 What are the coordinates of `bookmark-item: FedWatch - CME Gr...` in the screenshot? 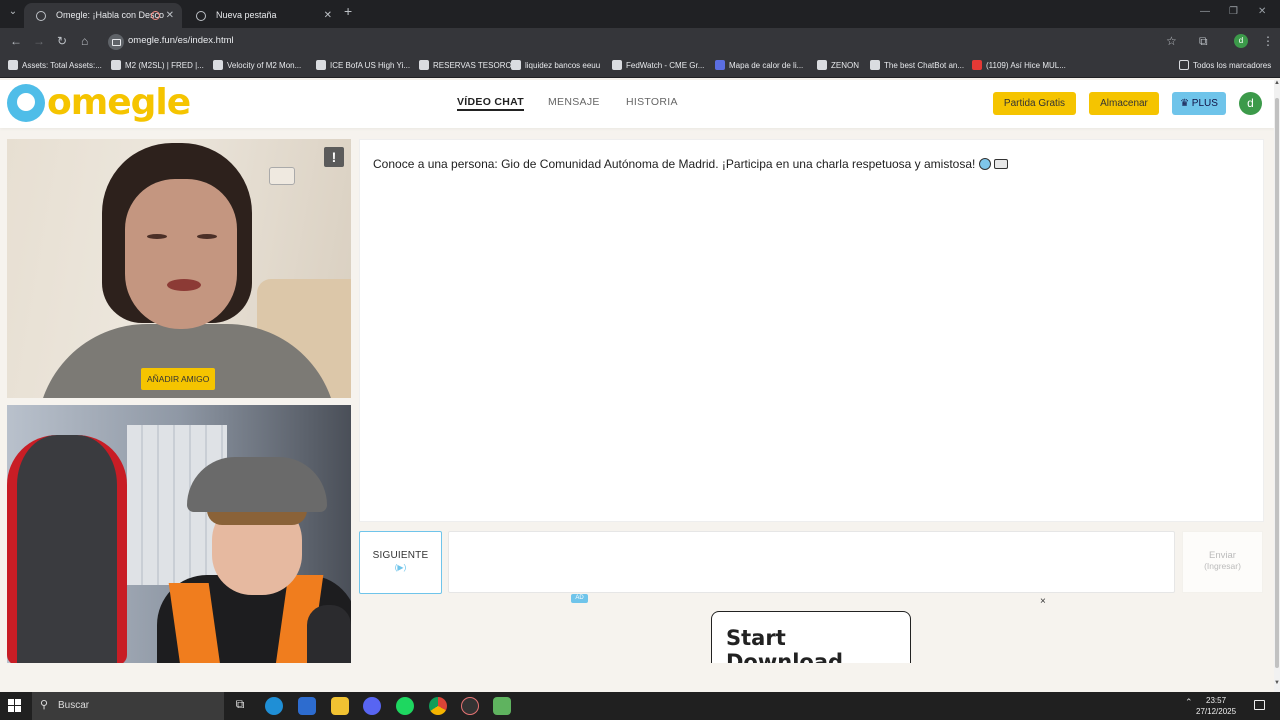 It's located at (658, 65).